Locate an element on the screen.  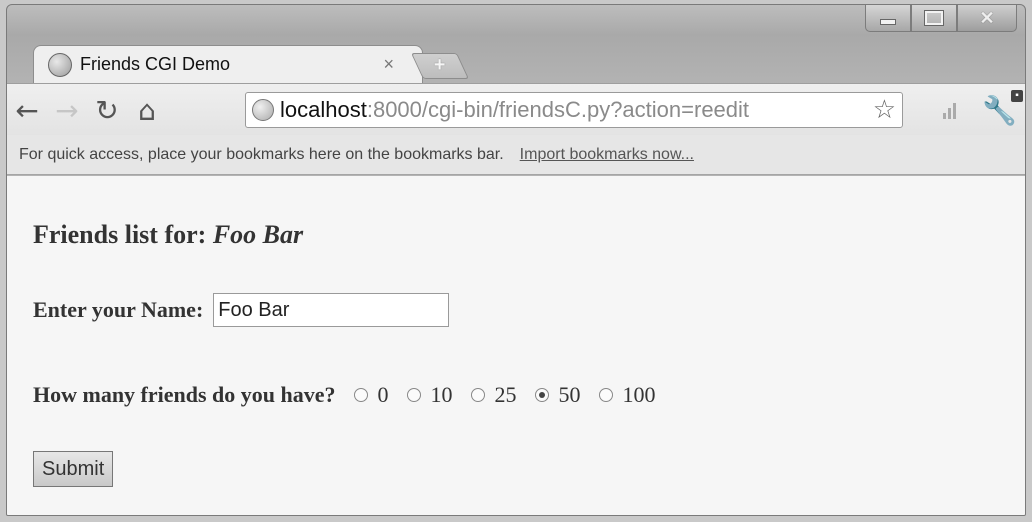
minimize-icon is located at coordinates (888, 22).